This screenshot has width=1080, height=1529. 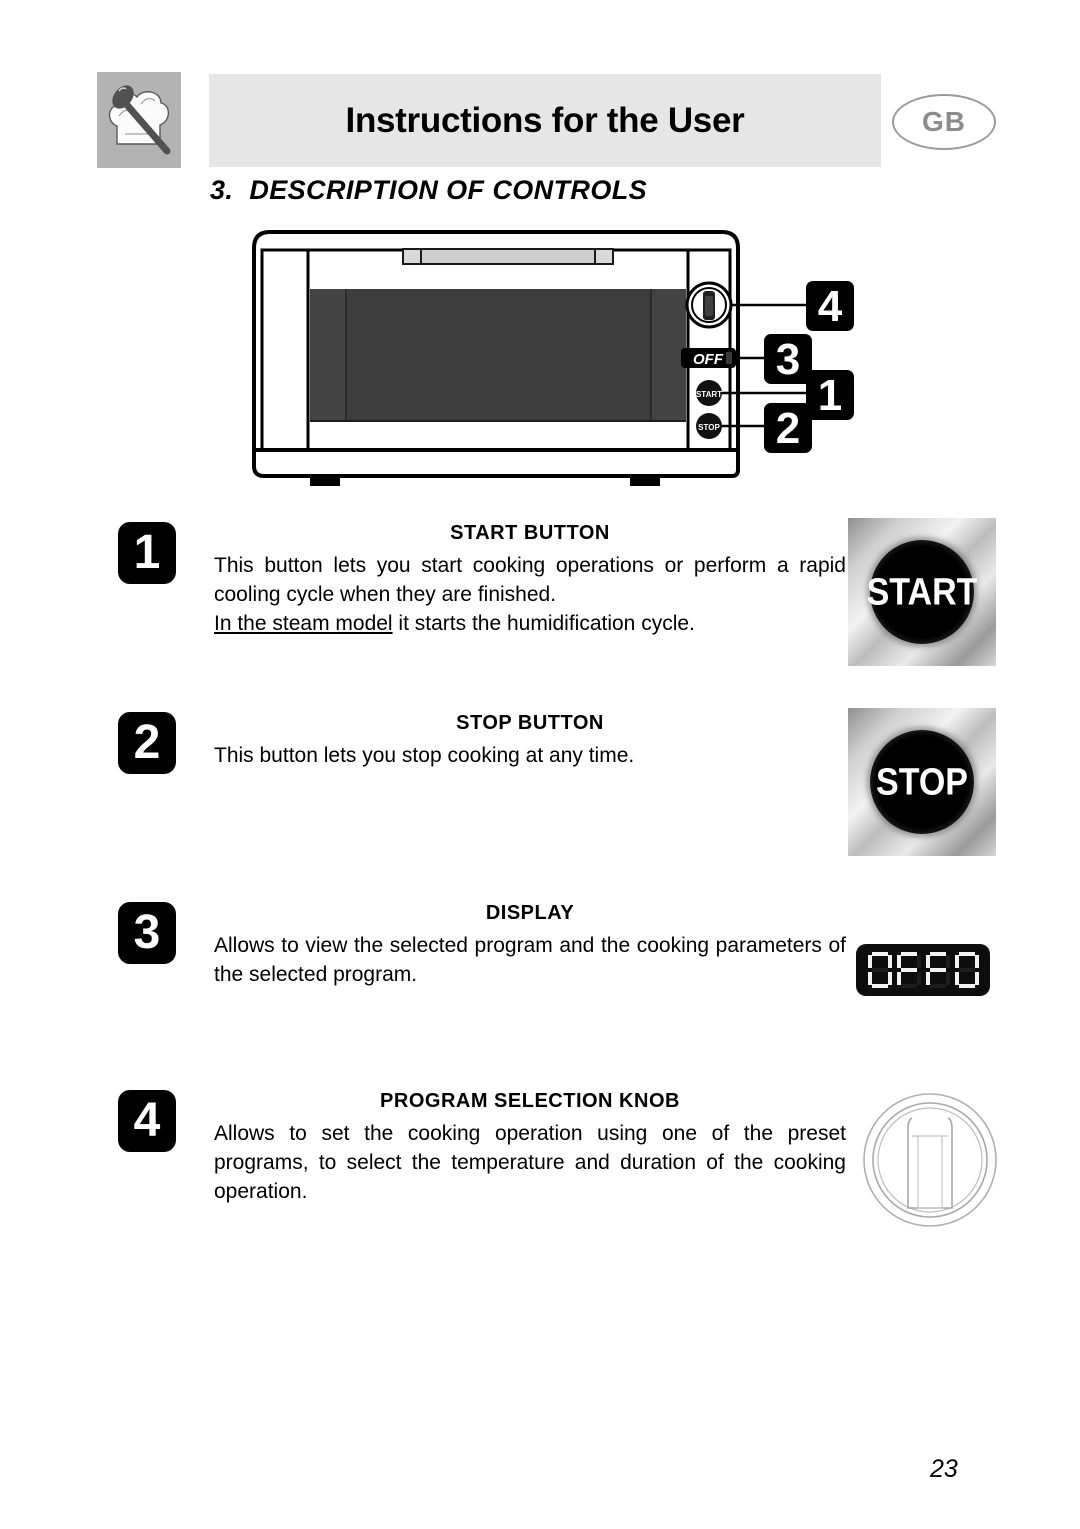 I want to click on figure-stop-button: STOP, so click(x=709, y=426).